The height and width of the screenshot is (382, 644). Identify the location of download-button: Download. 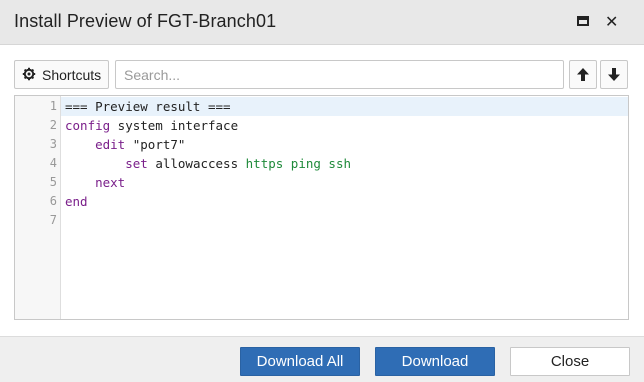
(435, 361).